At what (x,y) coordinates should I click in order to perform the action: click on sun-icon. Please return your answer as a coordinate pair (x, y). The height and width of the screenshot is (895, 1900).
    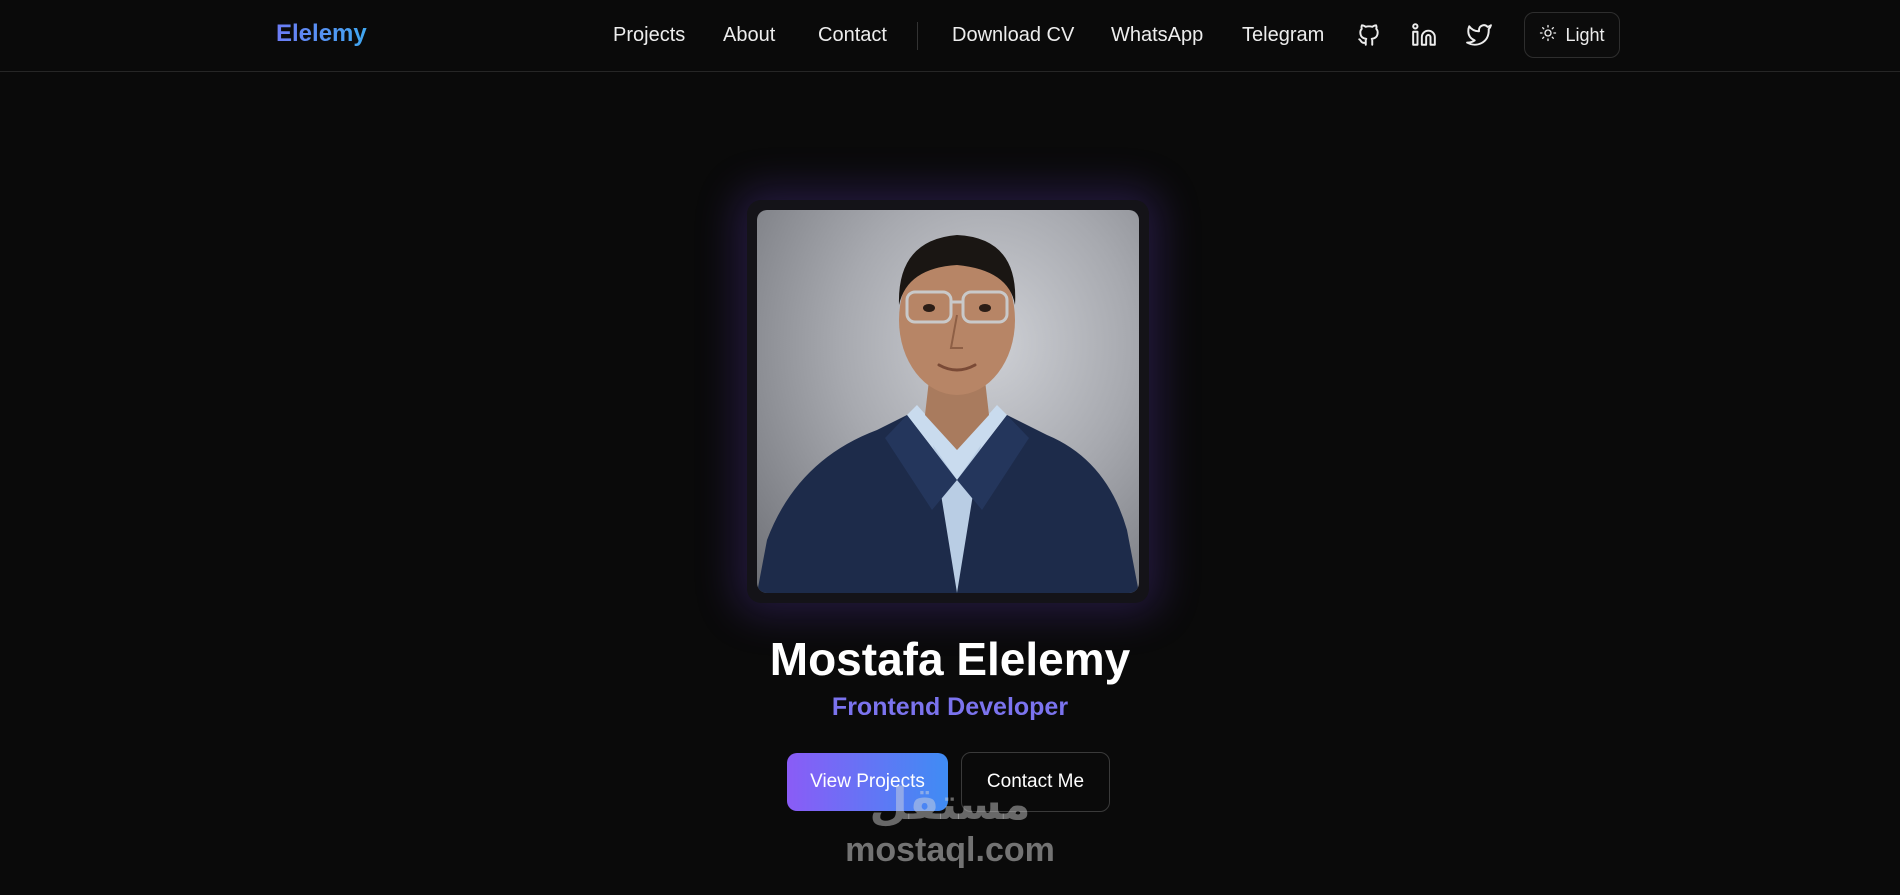
    Looking at the image, I should click on (1548, 35).